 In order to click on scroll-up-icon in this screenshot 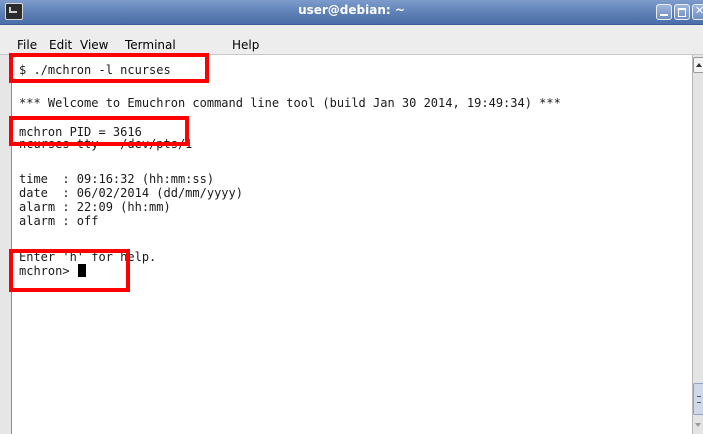, I will do `click(698, 65)`.